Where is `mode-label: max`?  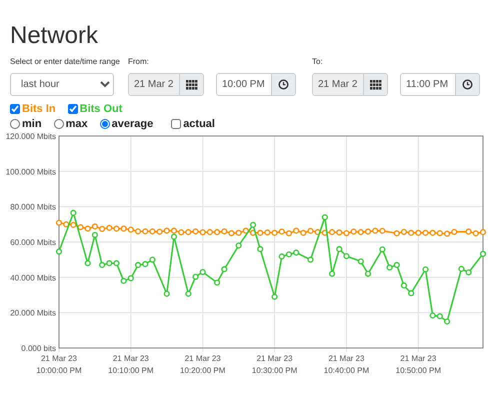
mode-label: max is located at coordinates (77, 124).